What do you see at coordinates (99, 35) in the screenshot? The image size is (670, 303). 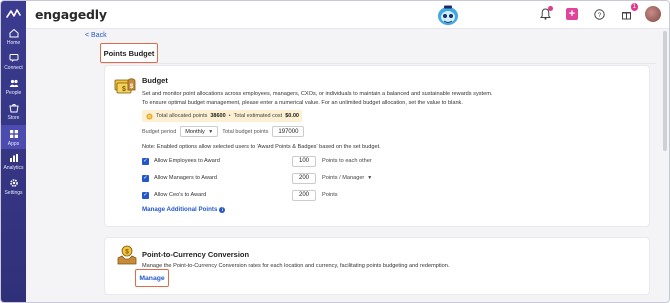 I see `back-label: Back` at bounding box center [99, 35].